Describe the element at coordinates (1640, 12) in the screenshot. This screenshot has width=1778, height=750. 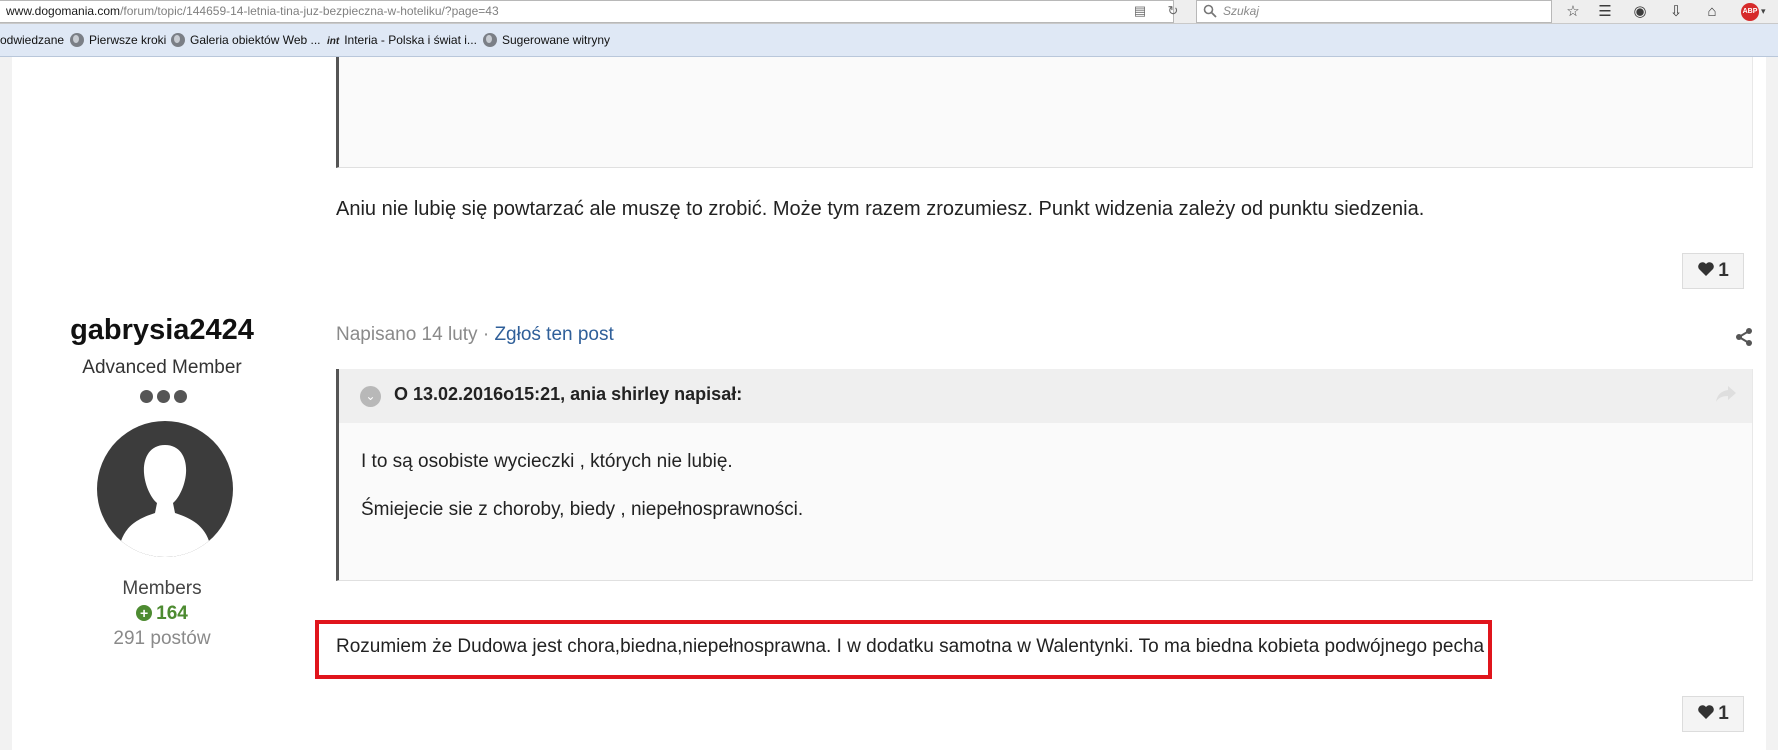
I see `pocket-icon: ◉` at that location.